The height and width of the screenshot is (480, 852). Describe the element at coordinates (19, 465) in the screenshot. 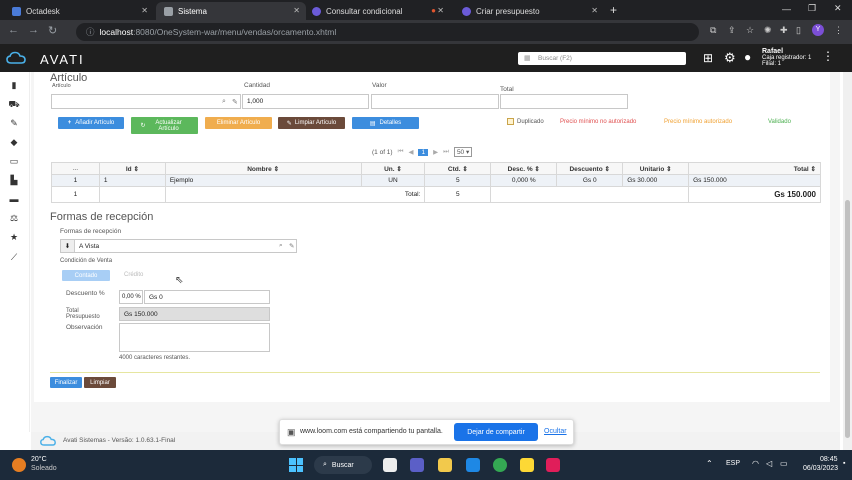

I see `weather-icon` at that location.